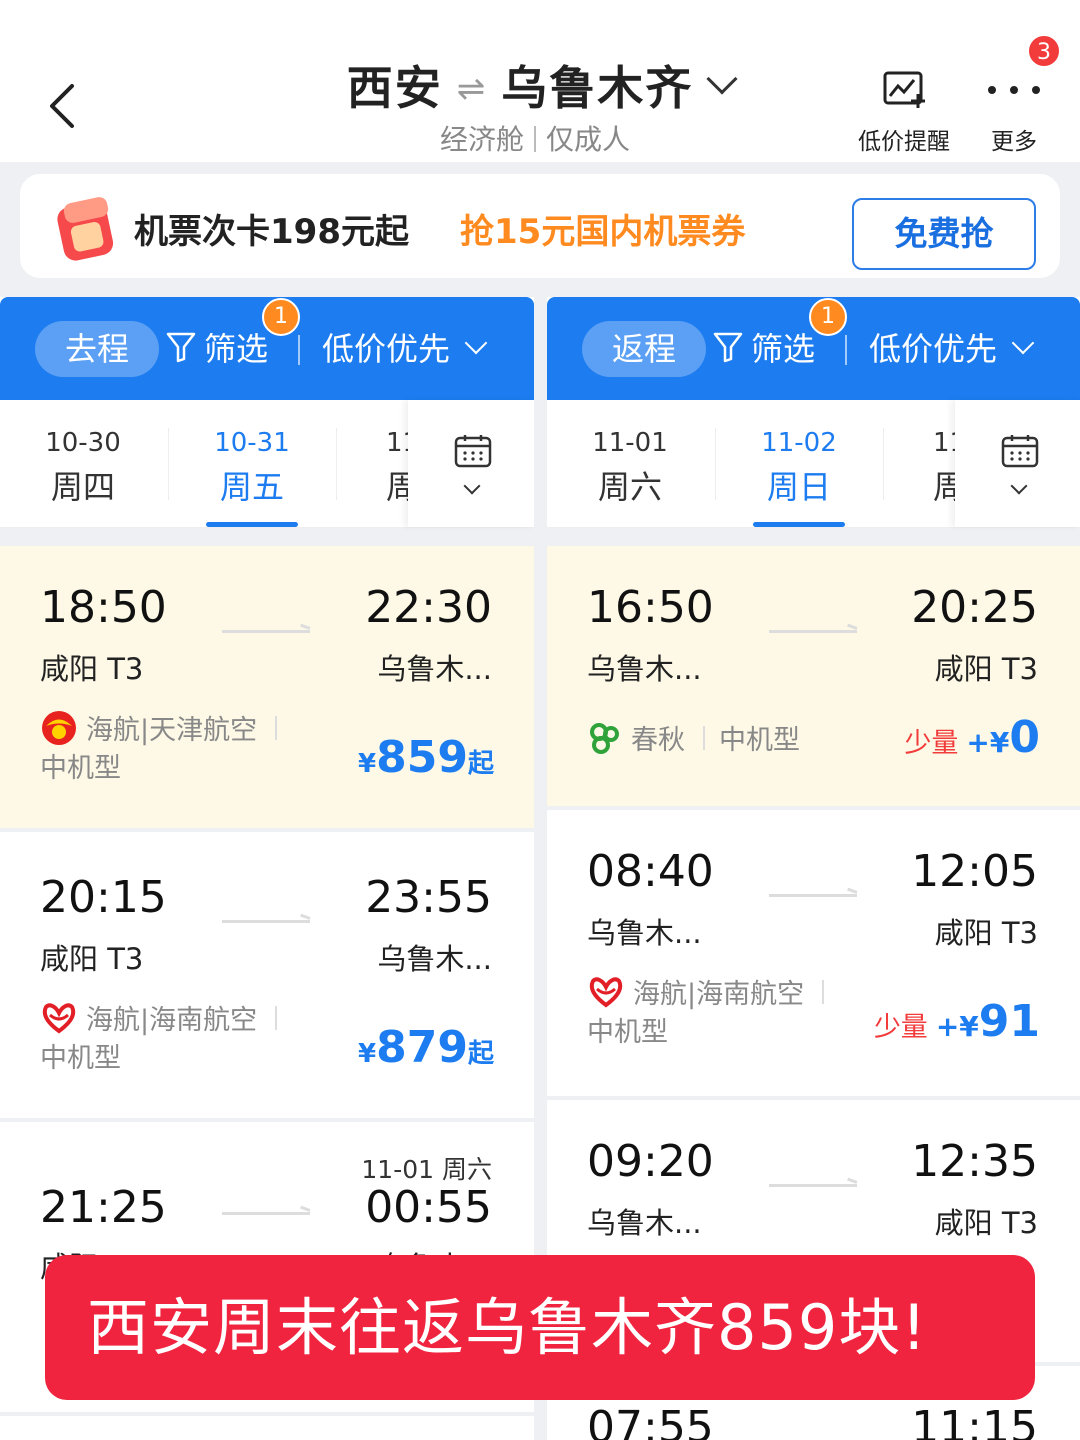 Image resolution: width=1080 pixels, height=1440 pixels. I want to click on promo-coupon-text: 抢15元国内机票券, so click(603, 232).